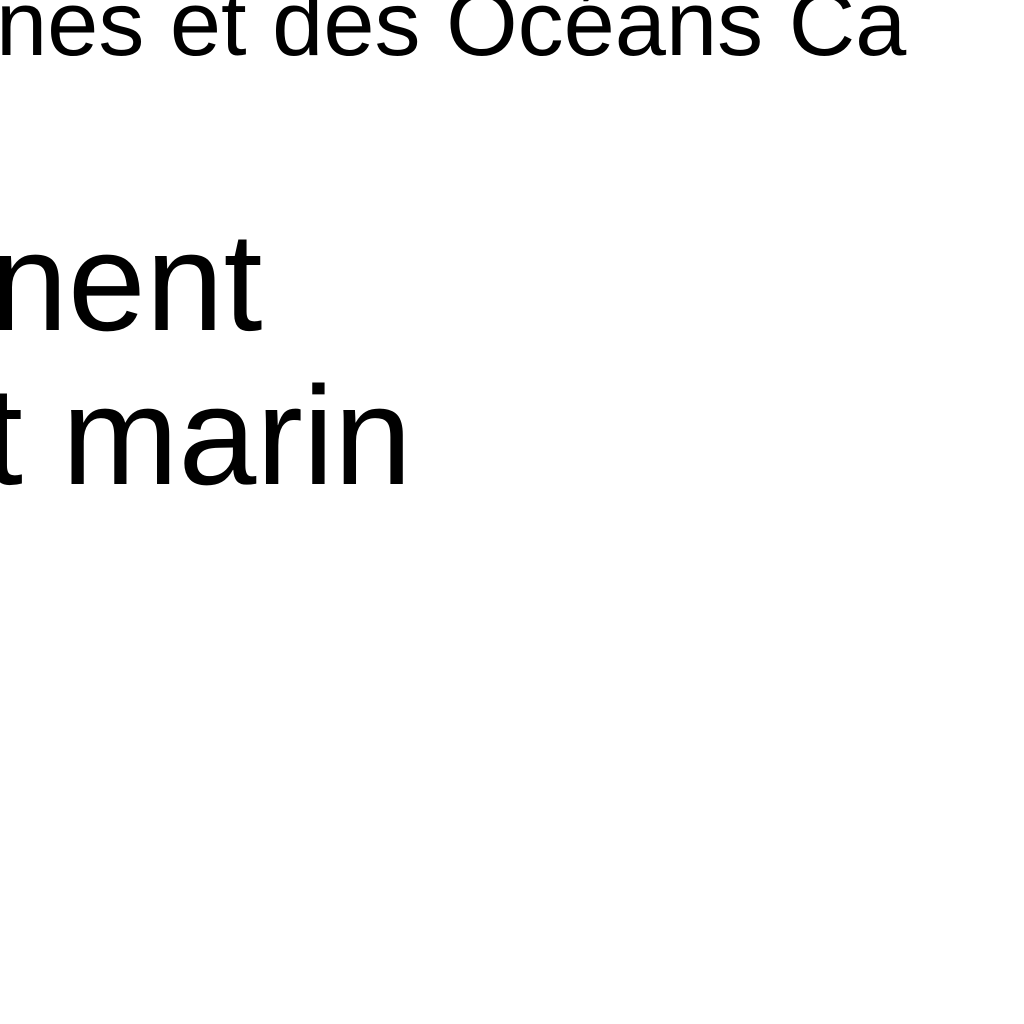 Image resolution: width=1024 pixels, height=1024 pixels. Describe the element at coordinates (453, 37) in the screenshot. I see `organization-name-text: nes et des Océans Ca` at that location.